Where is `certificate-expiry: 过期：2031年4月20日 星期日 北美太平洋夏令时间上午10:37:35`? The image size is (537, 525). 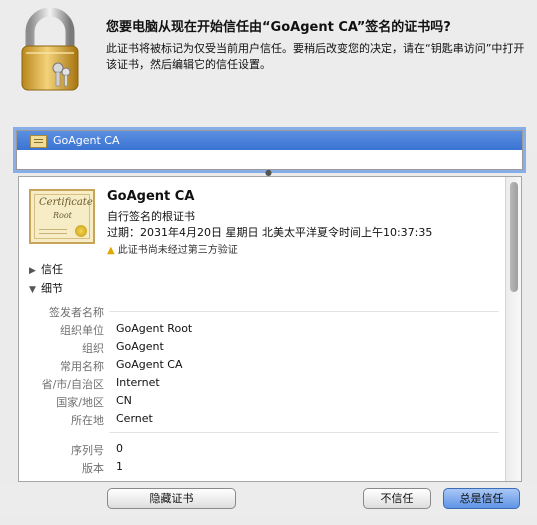
certificate-expiry: 过期：2031年4月20日 星期日 北美太平洋夏令时间上午10:37:35 is located at coordinates (270, 232).